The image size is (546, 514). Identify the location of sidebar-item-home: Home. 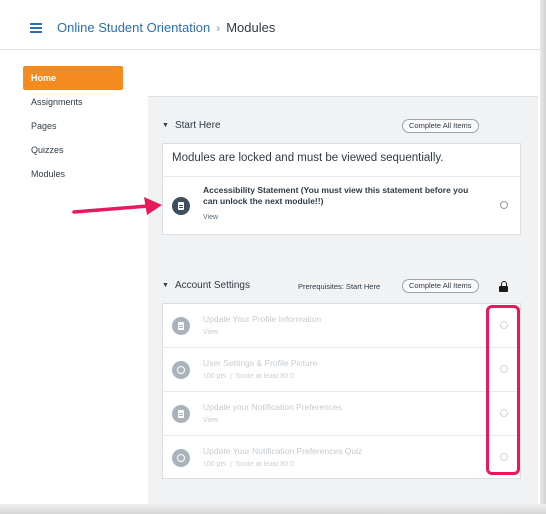
(73, 78).